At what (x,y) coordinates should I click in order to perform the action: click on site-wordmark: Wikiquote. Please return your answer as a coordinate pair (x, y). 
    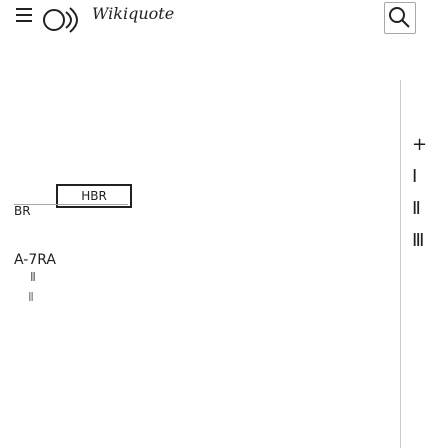
    Looking at the image, I should click on (133, 13).